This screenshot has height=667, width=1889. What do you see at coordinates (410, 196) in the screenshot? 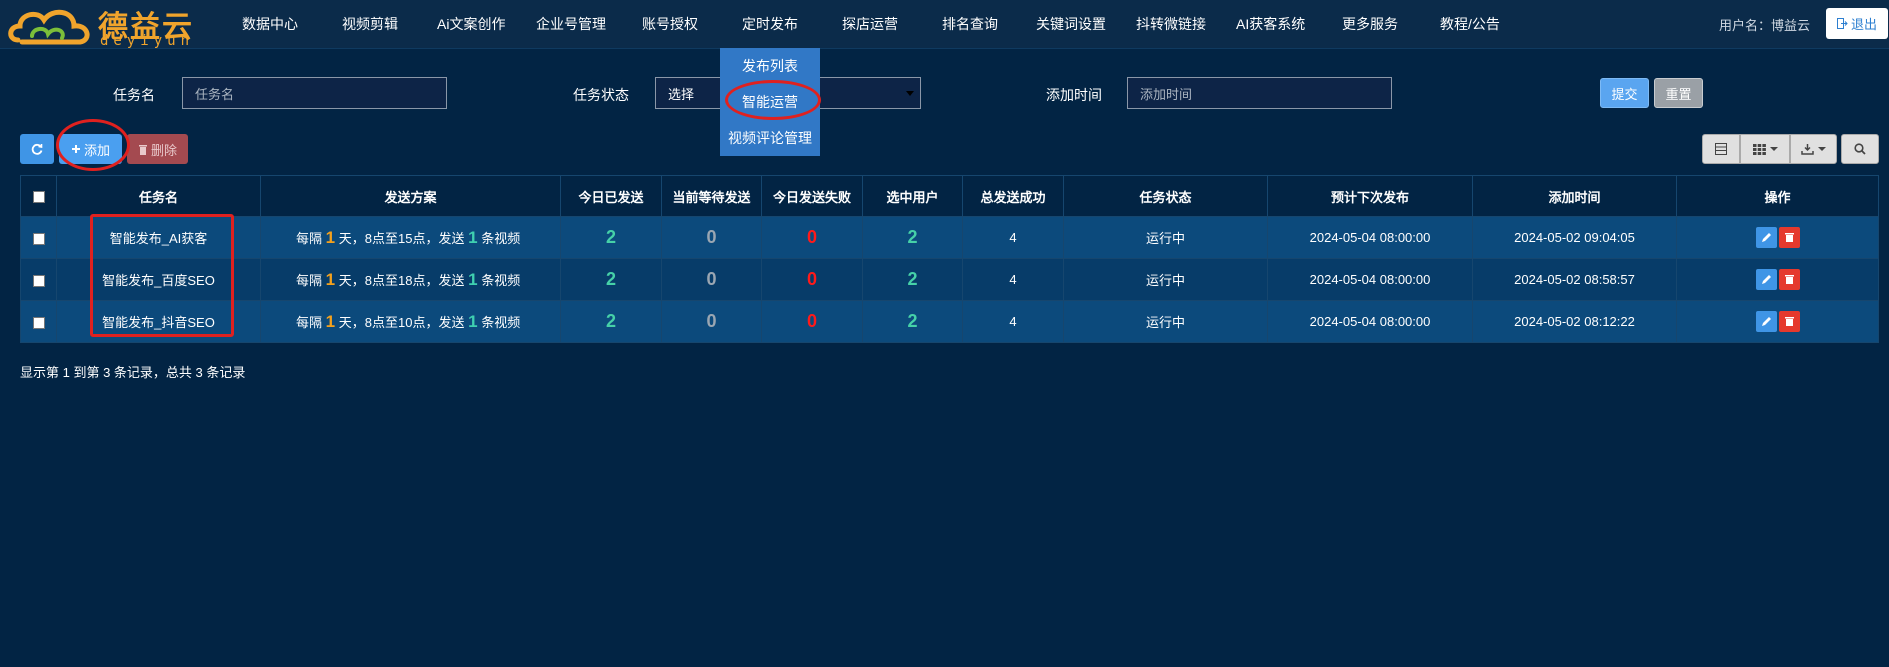
I see `col-header-send-plan: 发送方案` at bounding box center [410, 196].